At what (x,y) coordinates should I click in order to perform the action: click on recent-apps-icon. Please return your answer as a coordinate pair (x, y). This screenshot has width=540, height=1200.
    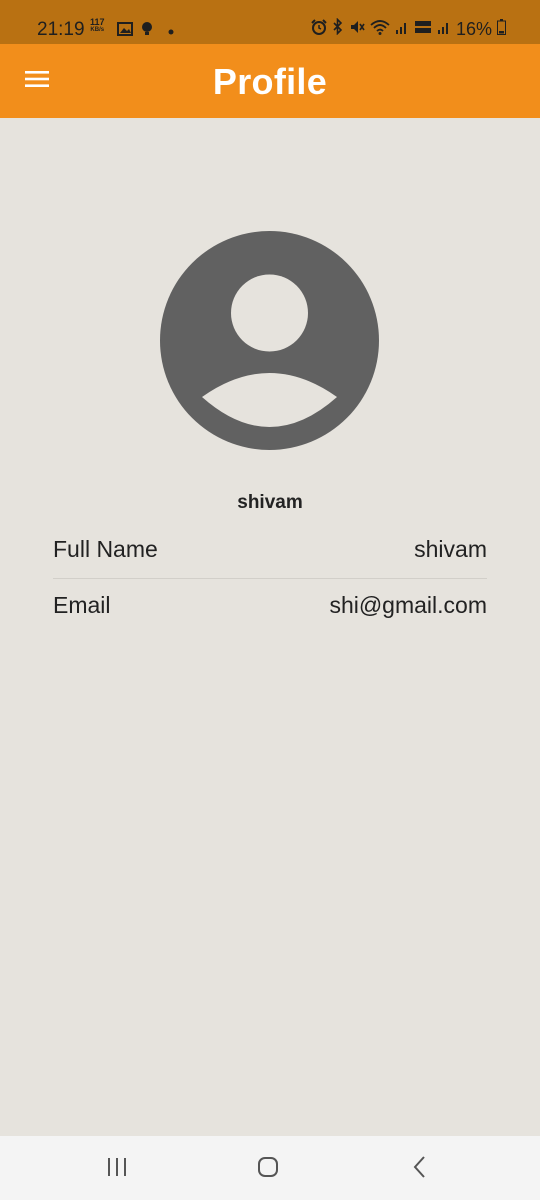
    Looking at the image, I should click on (117, 1169).